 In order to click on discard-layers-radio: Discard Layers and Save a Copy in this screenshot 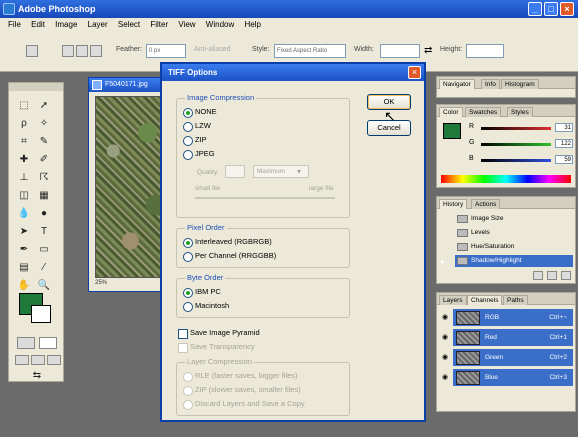, I will do `click(244, 404)`.